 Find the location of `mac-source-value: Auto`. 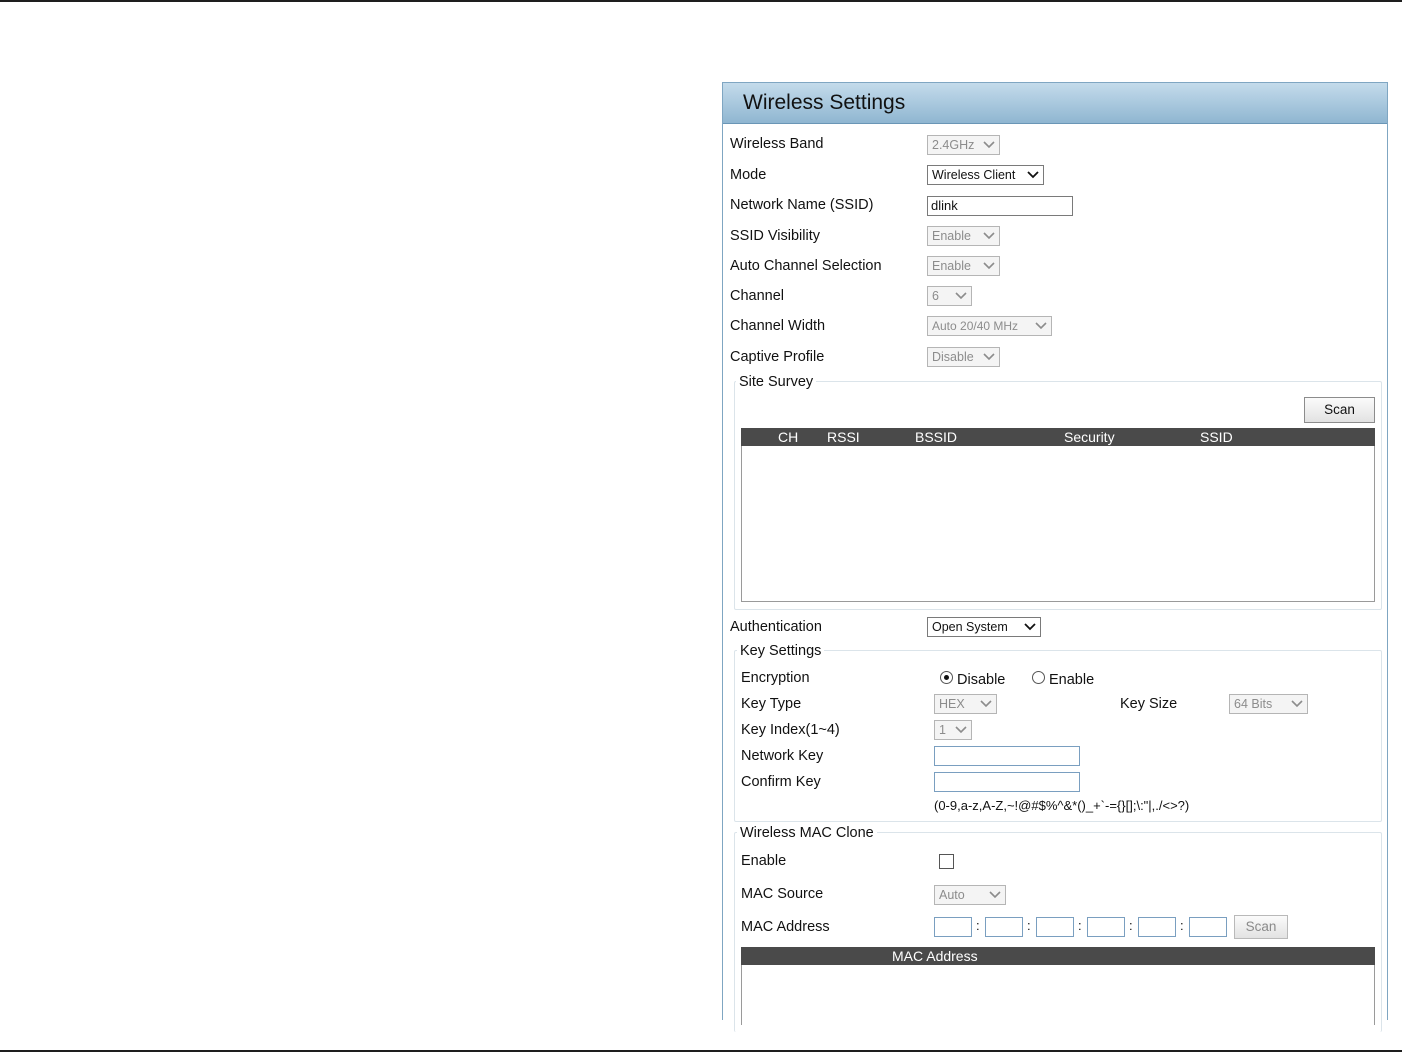

mac-source-value: Auto is located at coordinates (952, 895).